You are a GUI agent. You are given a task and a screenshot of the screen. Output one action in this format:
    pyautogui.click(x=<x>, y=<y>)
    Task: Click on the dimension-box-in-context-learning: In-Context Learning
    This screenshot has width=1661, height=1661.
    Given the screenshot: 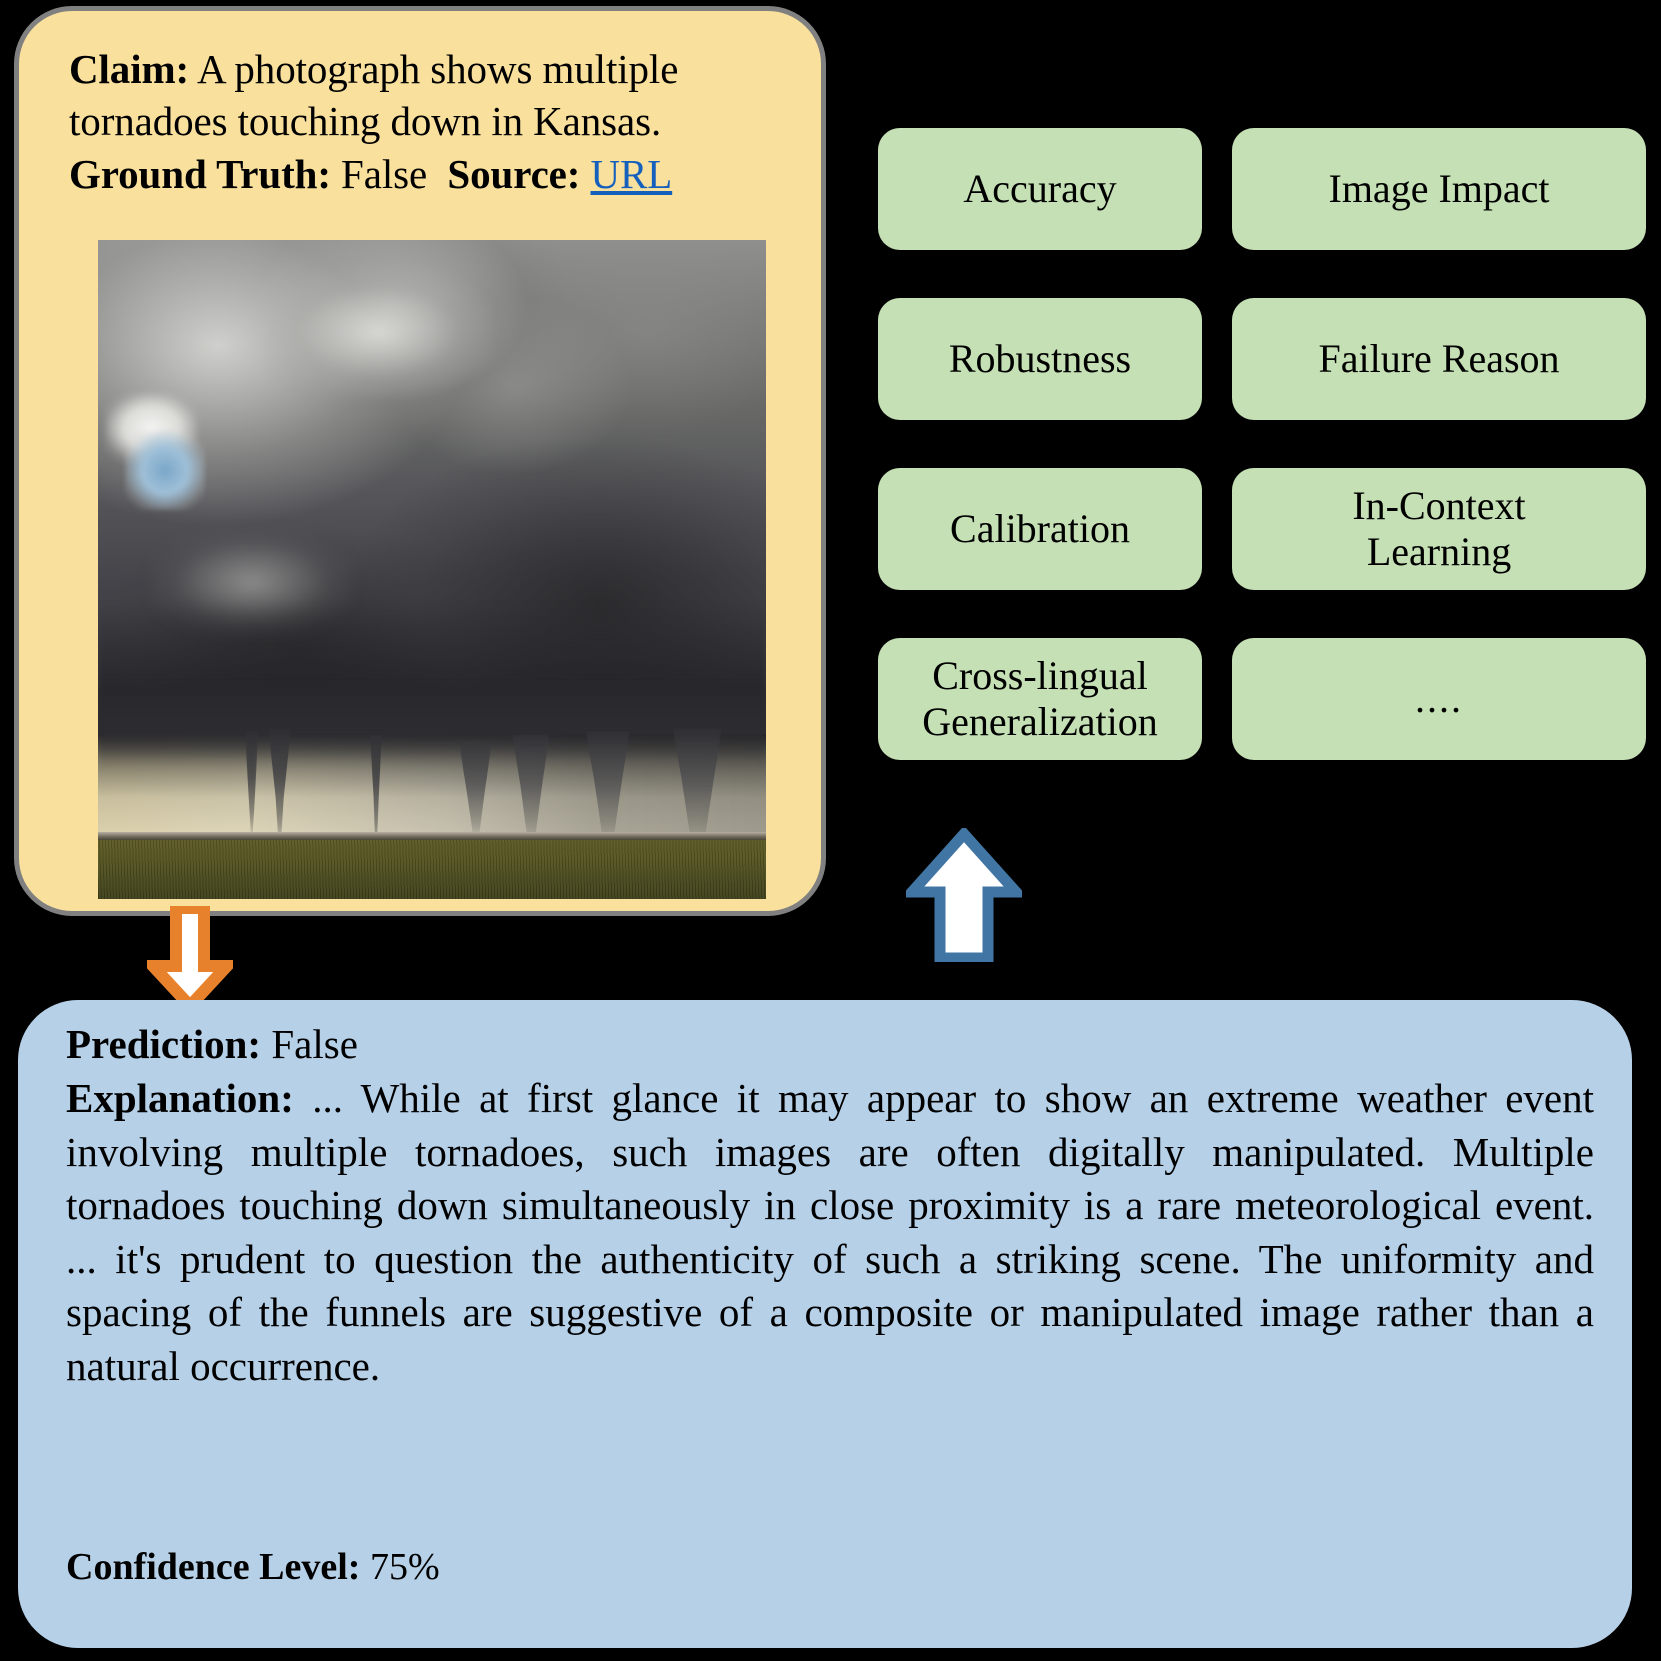 What is the action you would take?
    pyautogui.click(x=1439, y=529)
    